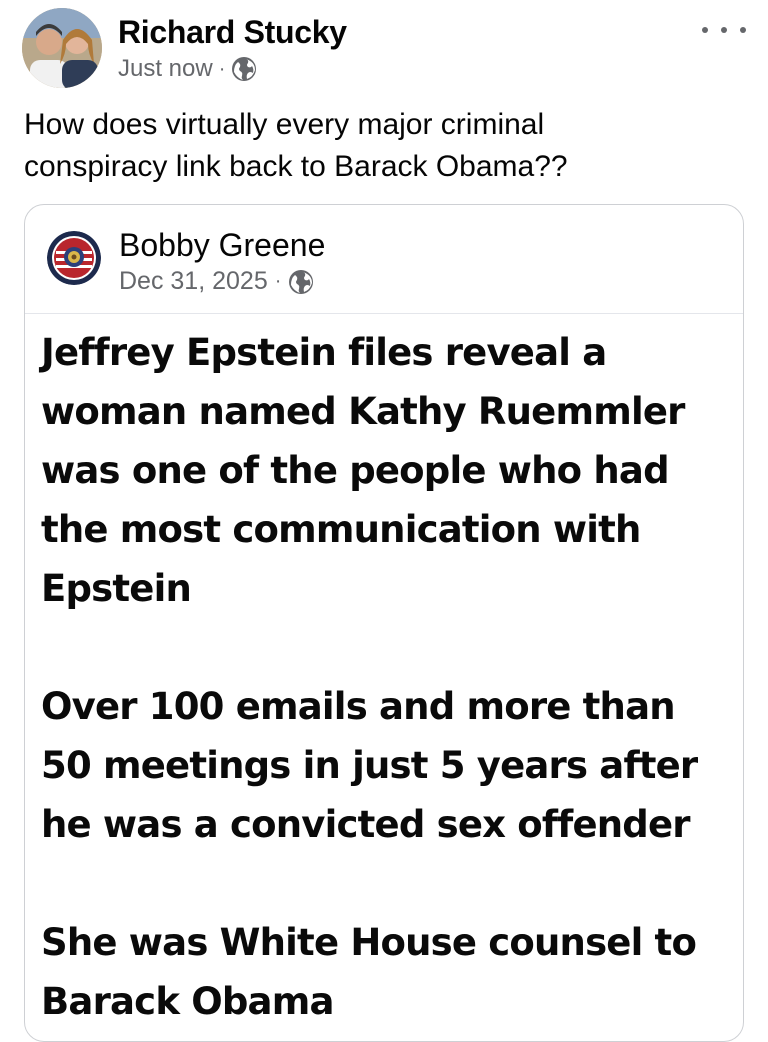 This screenshot has height=1042, width=768. I want to click on post-header: Richard Stucky Just now ·, so click(384, 48).